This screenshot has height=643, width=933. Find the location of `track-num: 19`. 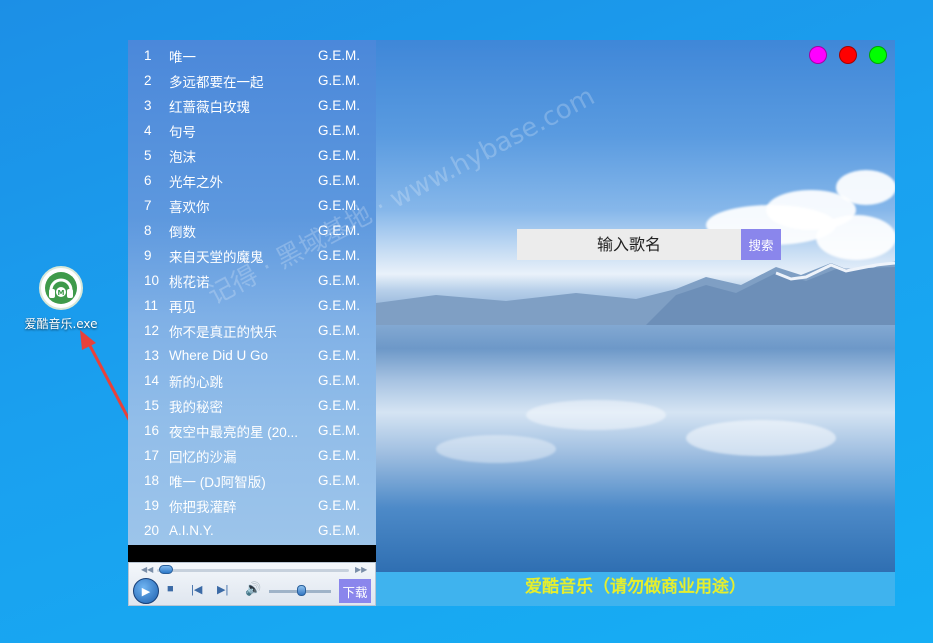

track-num: 19 is located at coordinates (152, 505).